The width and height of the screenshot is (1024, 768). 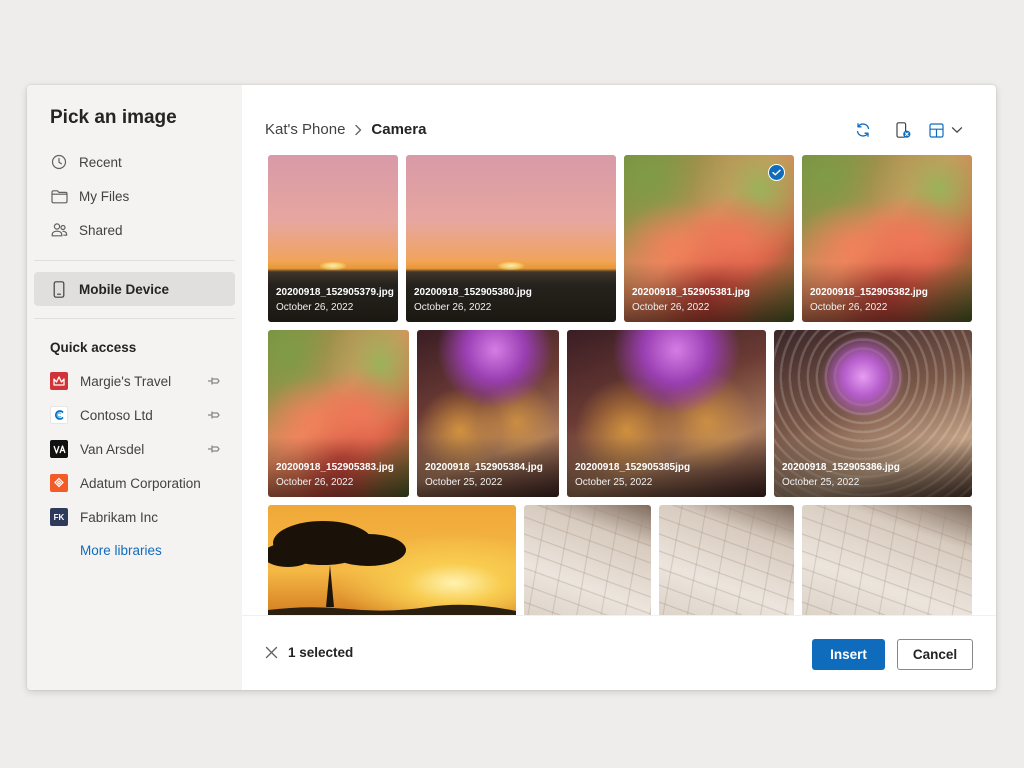 I want to click on breadcrumb: Kat's Phone Camera, so click(x=345, y=129).